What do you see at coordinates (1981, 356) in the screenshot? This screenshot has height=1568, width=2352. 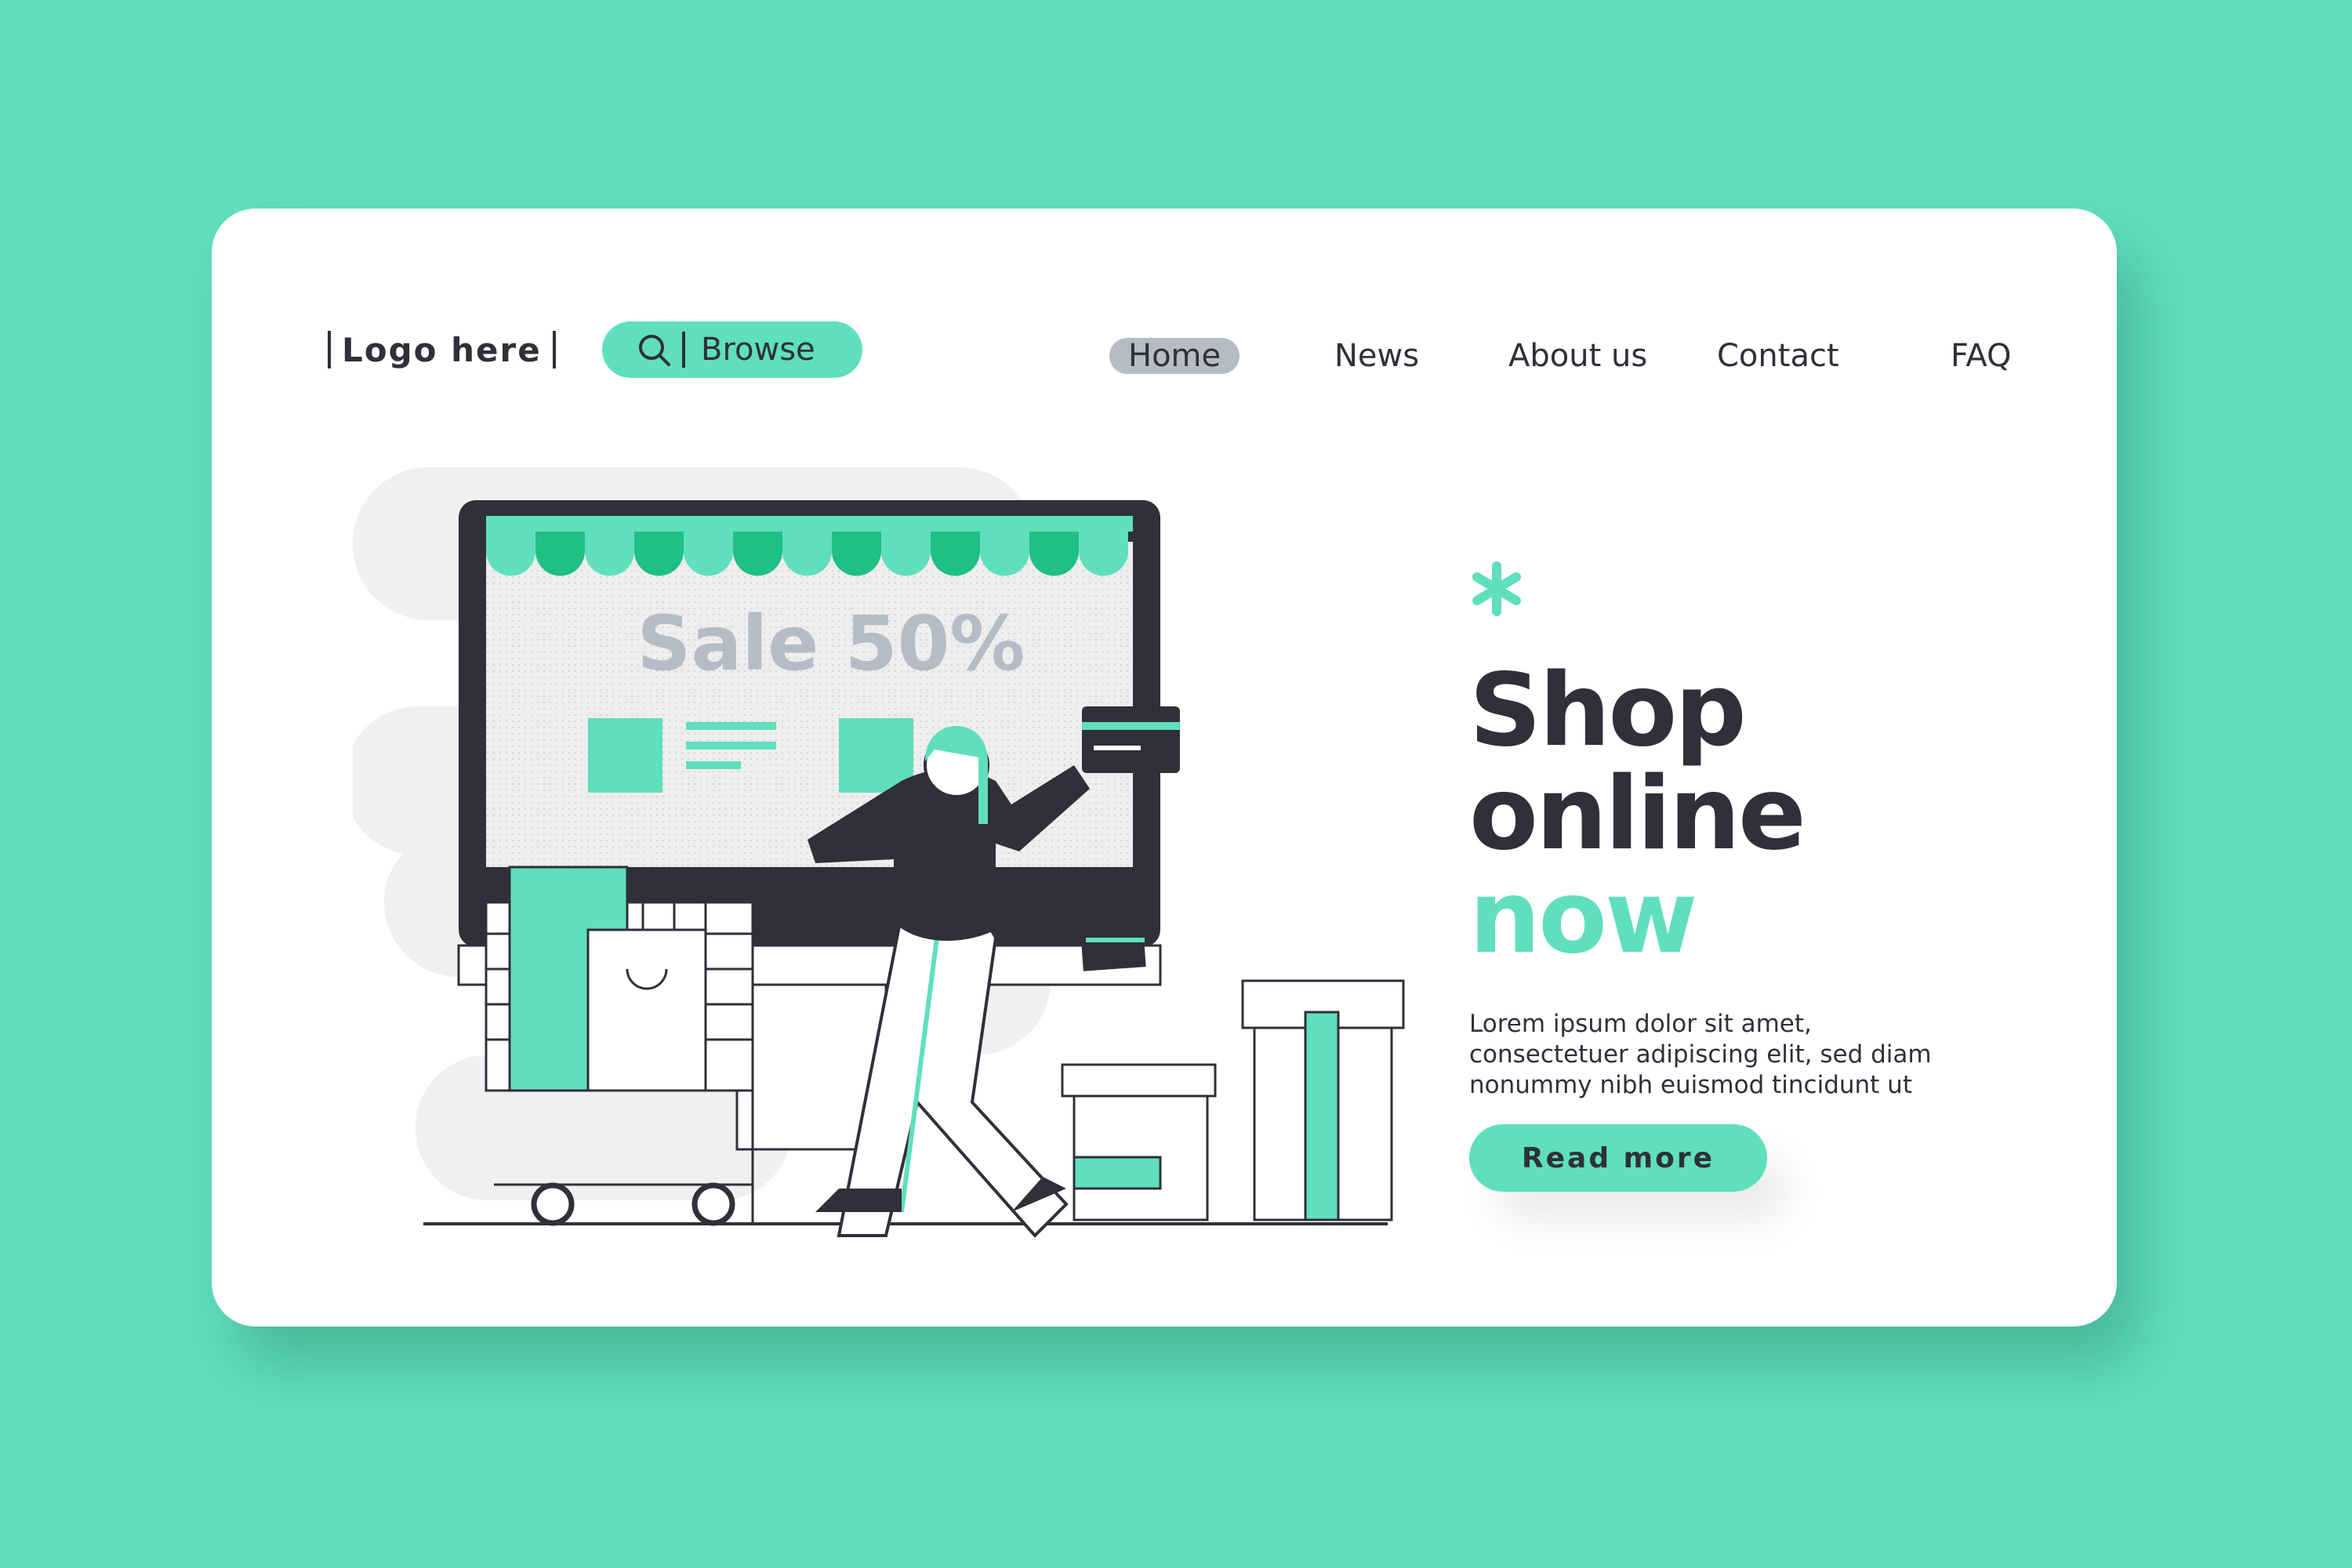 I see `nav-faq: FAQ` at bounding box center [1981, 356].